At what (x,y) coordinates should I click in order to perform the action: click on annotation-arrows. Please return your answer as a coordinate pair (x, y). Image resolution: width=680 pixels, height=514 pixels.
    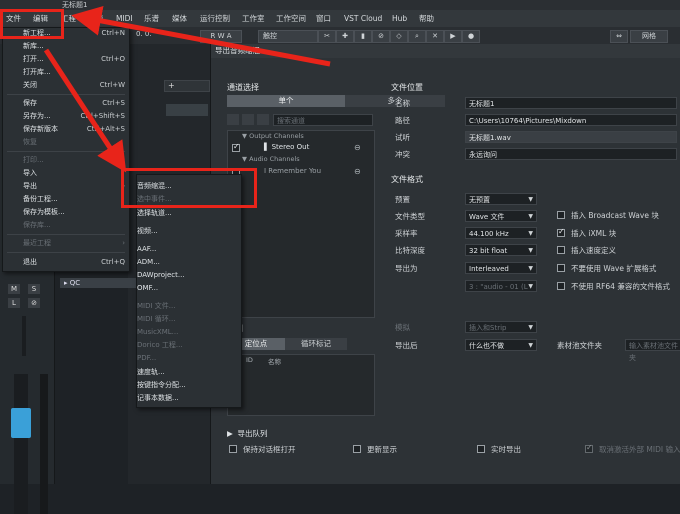
    Looking at the image, I should click on (187, 89).